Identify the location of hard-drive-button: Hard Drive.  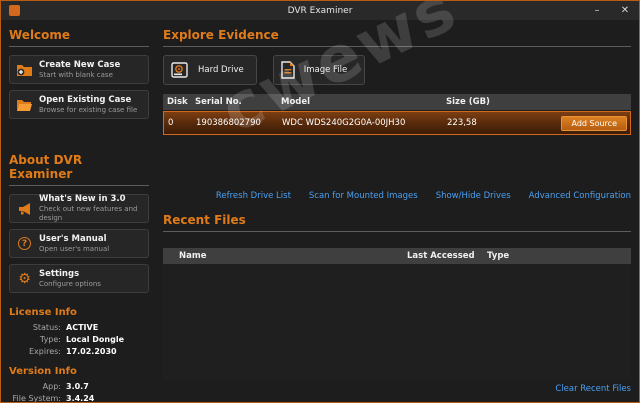
(210, 70).